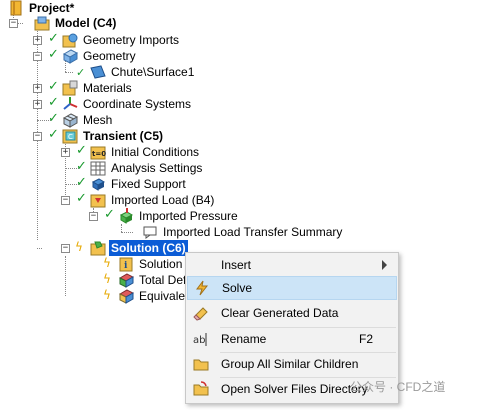  Describe the element at coordinates (126, 296) in the screenshot. I see `stress-result-icon` at that location.